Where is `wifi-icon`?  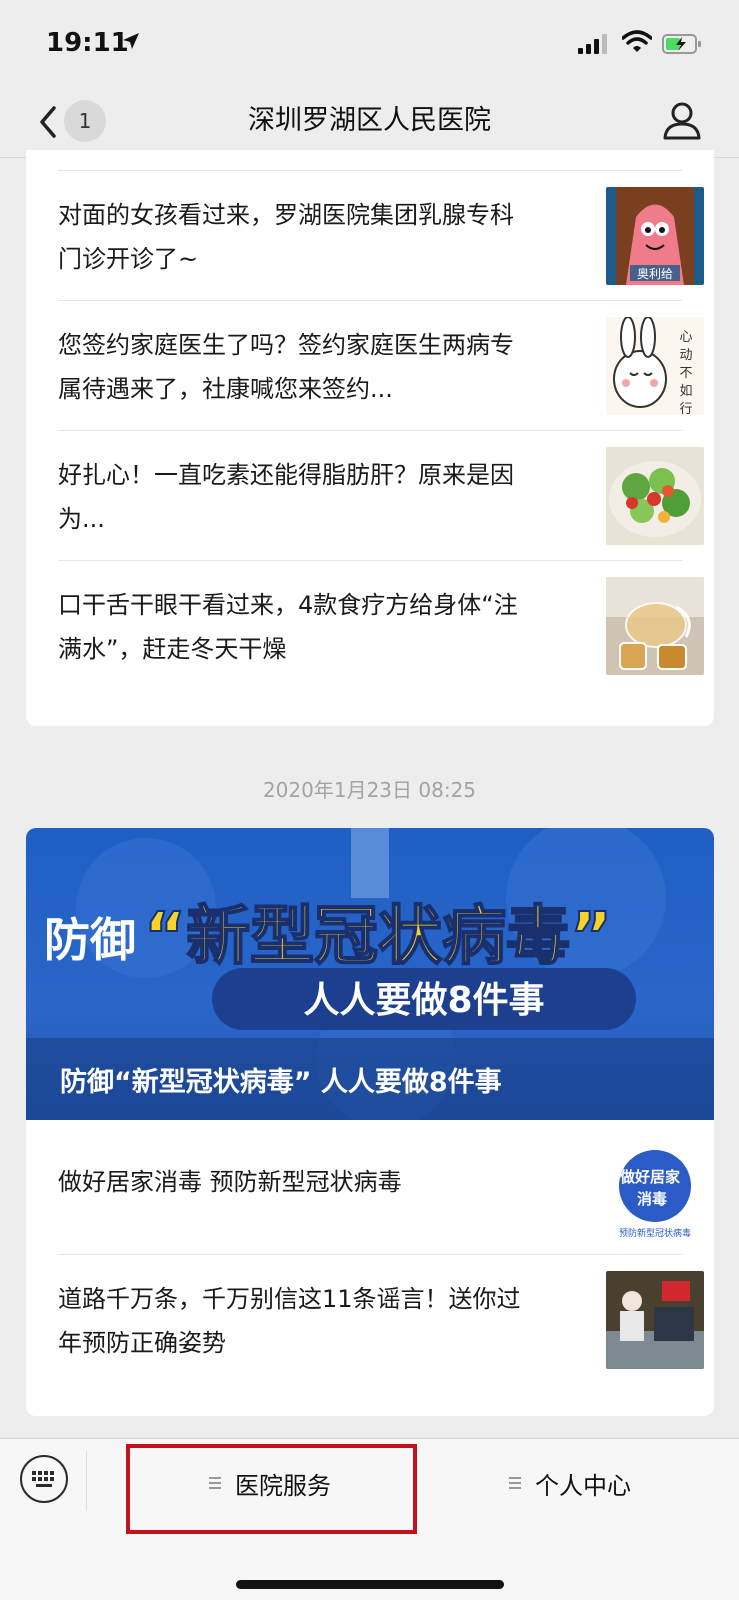 wifi-icon is located at coordinates (637, 41).